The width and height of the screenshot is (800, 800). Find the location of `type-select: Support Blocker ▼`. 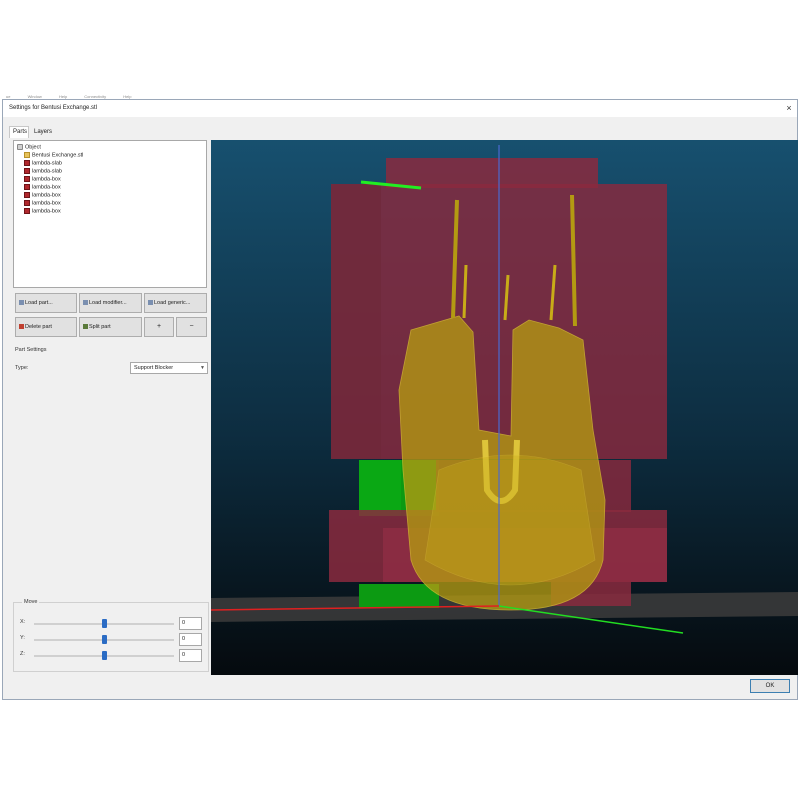

type-select: Support Blocker ▼ is located at coordinates (169, 368).